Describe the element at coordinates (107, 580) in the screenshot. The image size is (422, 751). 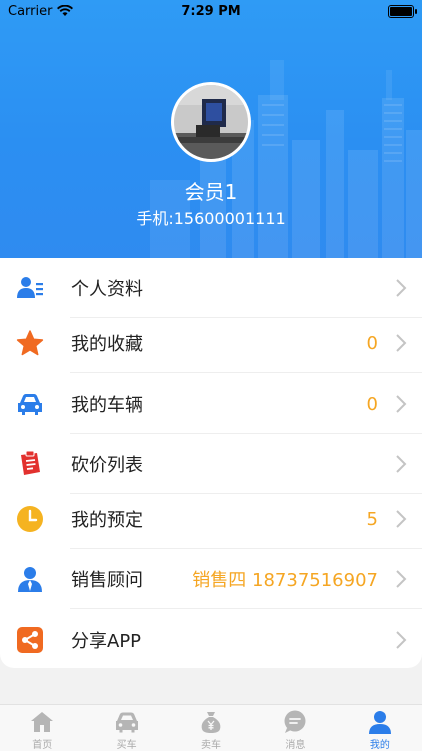
I see `menu-item-label: 销售顾问` at that location.